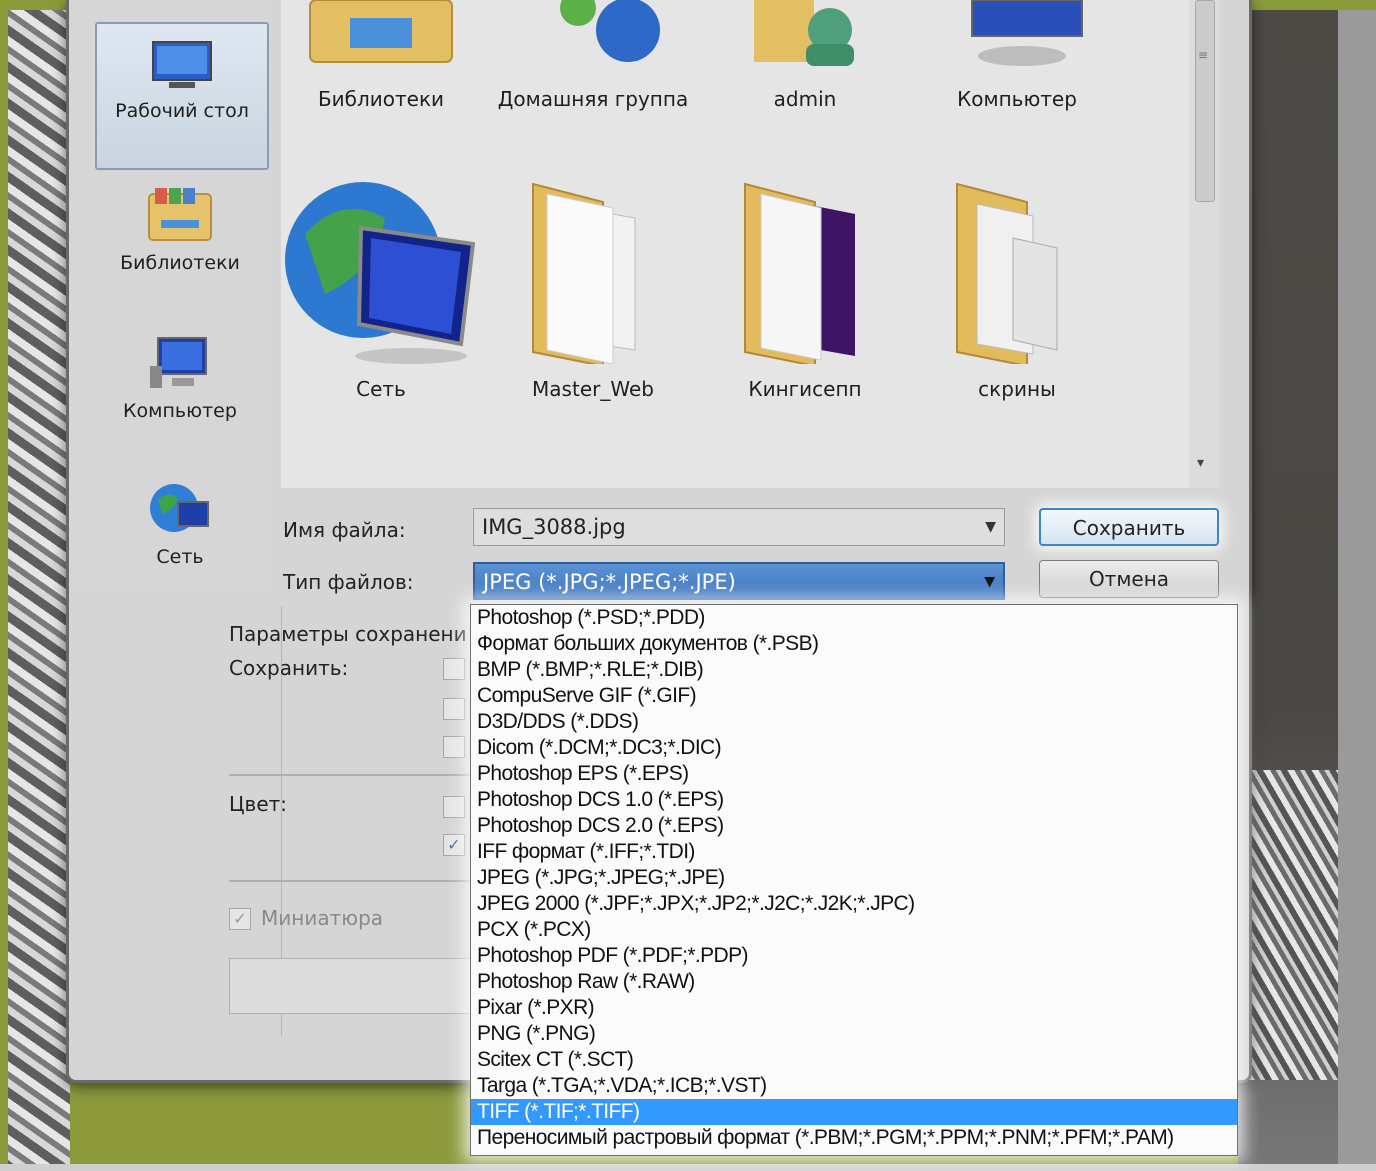 This screenshot has height=1171, width=1376. Describe the element at coordinates (1204, 244) in the screenshot. I see `file-view-scrollbar: ≡ ▾` at that location.